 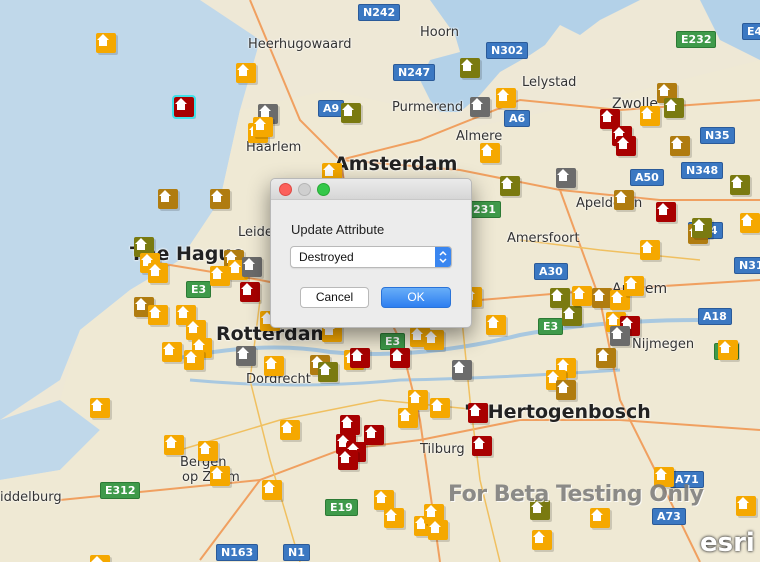 What do you see at coordinates (296, 552) in the screenshot?
I see `road-shield: N1` at bounding box center [296, 552].